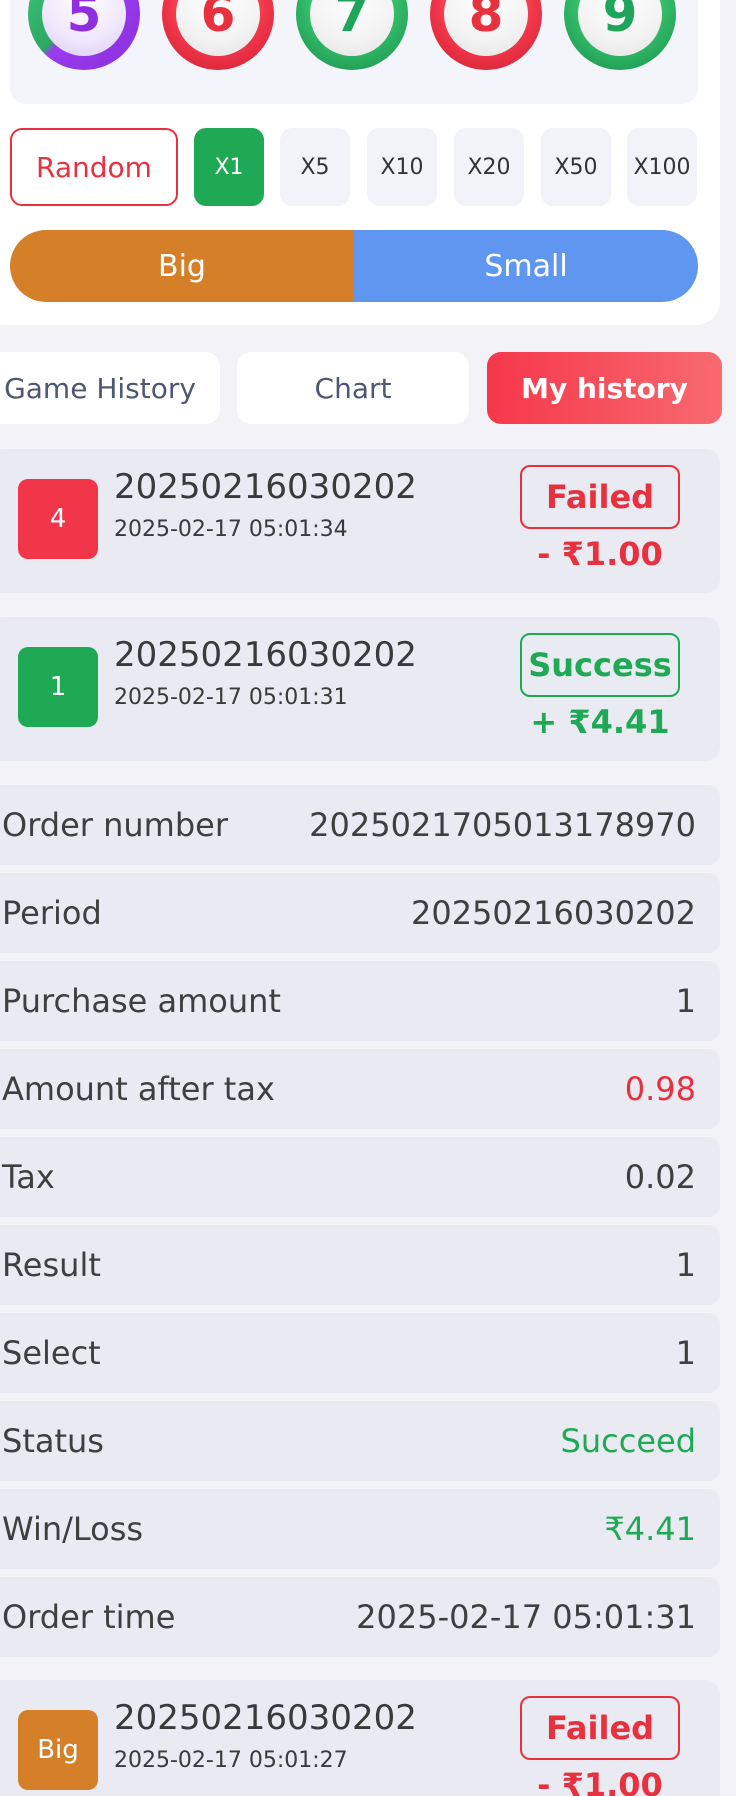  What do you see at coordinates (604, 388) in the screenshot?
I see `tab-my-history: My history` at bounding box center [604, 388].